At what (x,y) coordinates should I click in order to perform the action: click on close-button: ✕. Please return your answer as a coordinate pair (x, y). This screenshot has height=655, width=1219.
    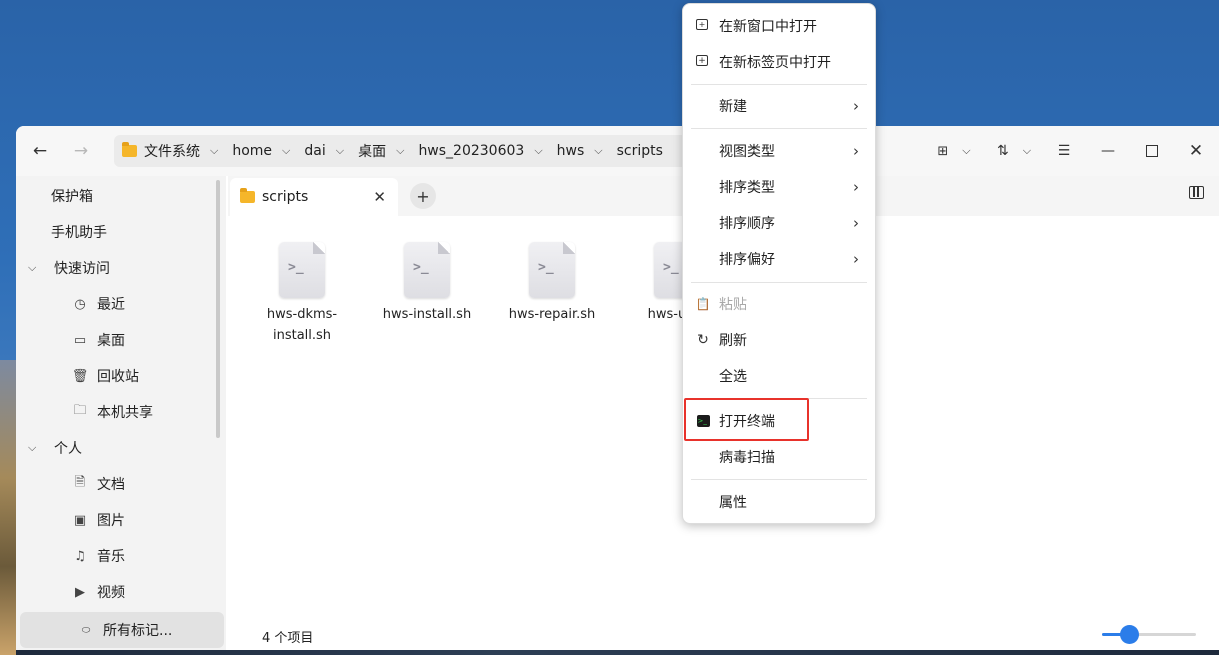
    Looking at the image, I should click on (1196, 151).